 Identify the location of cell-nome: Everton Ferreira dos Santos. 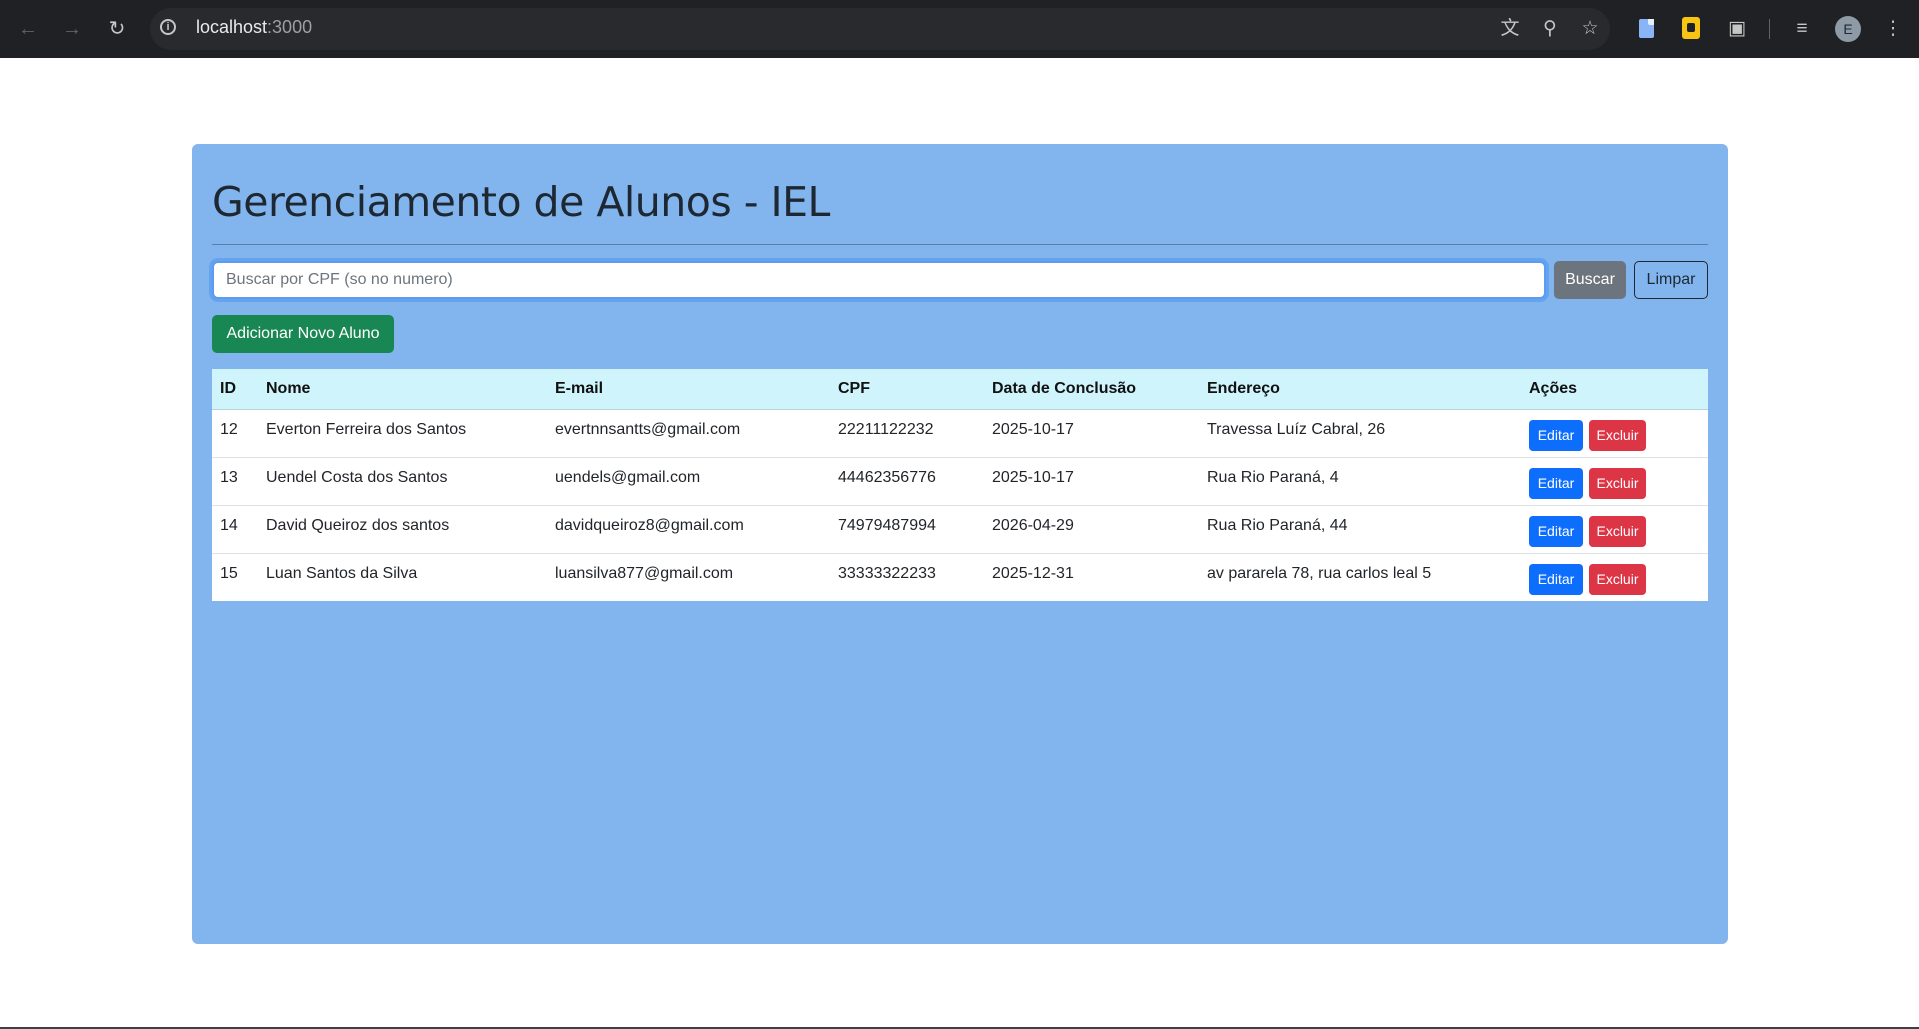
(366, 429).